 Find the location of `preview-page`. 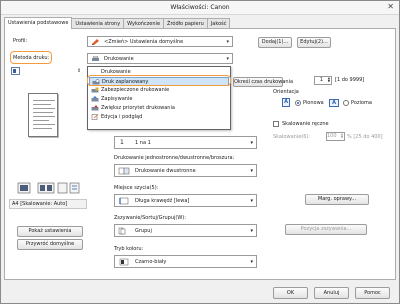

preview-page is located at coordinates (43, 115).